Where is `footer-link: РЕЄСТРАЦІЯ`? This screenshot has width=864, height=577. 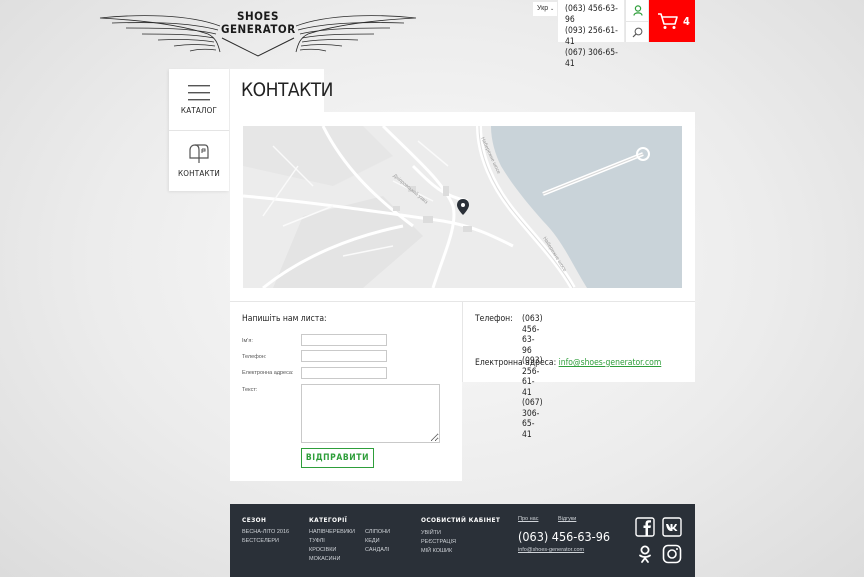 footer-link: РЕЄСТРАЦІЯ is located at coordinates (438, 542).